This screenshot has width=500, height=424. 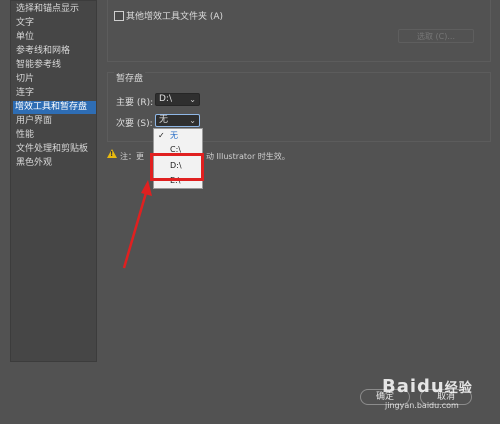 I want to click on annotation-arrow, so click(x=137, y=224).